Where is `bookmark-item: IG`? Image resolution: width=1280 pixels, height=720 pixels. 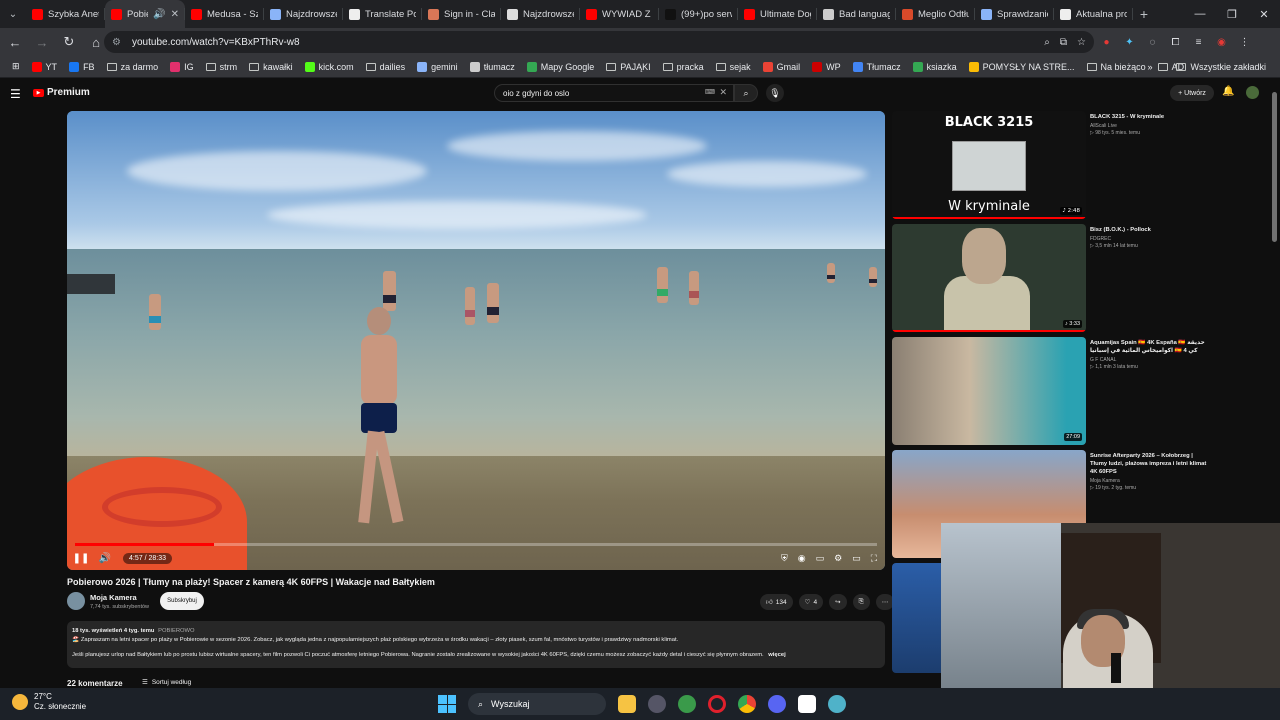 bookmark-item: IG is located at coordinates (182, 67).